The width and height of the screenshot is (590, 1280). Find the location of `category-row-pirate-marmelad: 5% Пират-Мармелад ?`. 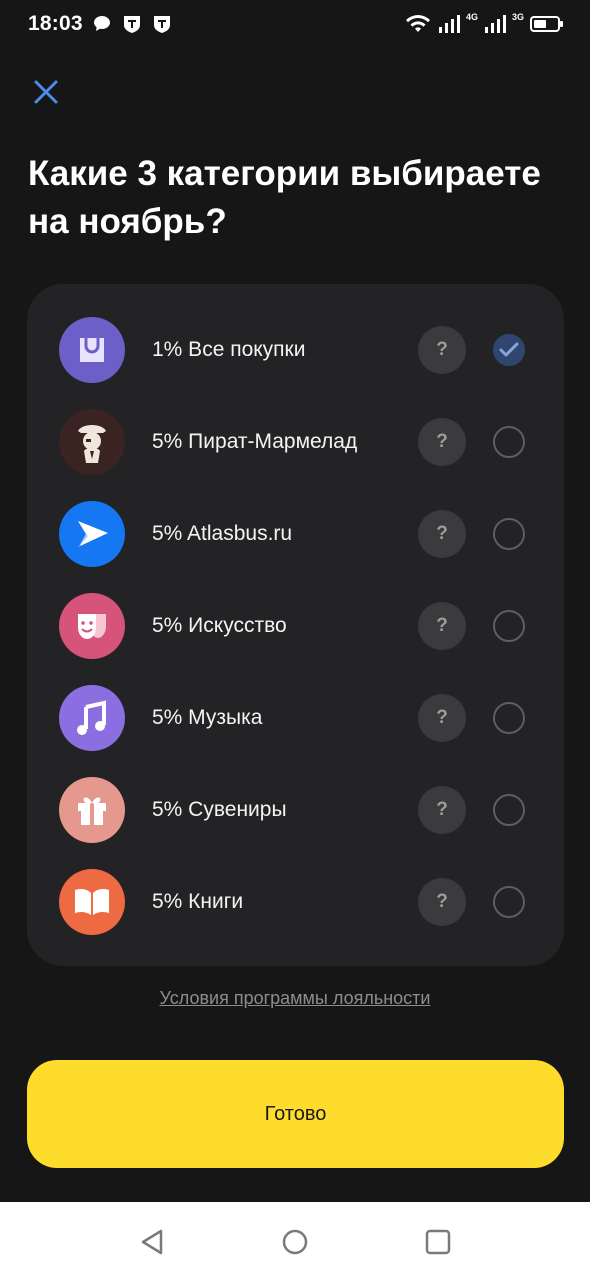

category-row-pirate-marmelad: 5% Пират-Мармелад ? is located at coordinates (295, 442).